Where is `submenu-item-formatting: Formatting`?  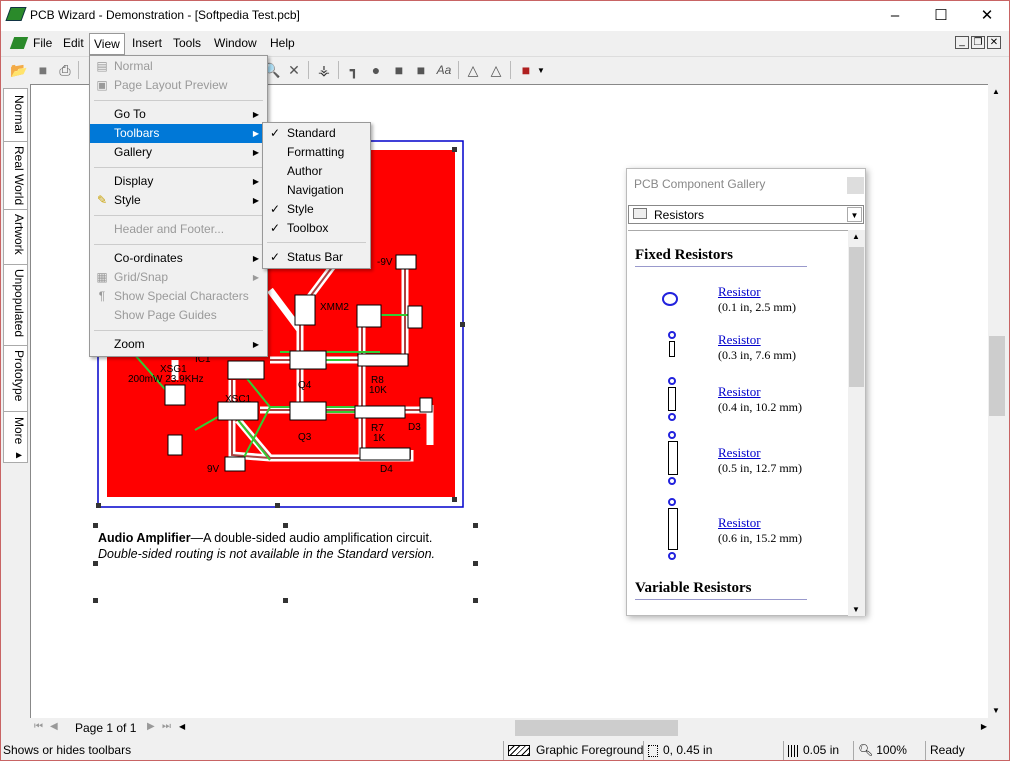
submenu-item-formatting: Formatting is located at coordinates (316, 152).